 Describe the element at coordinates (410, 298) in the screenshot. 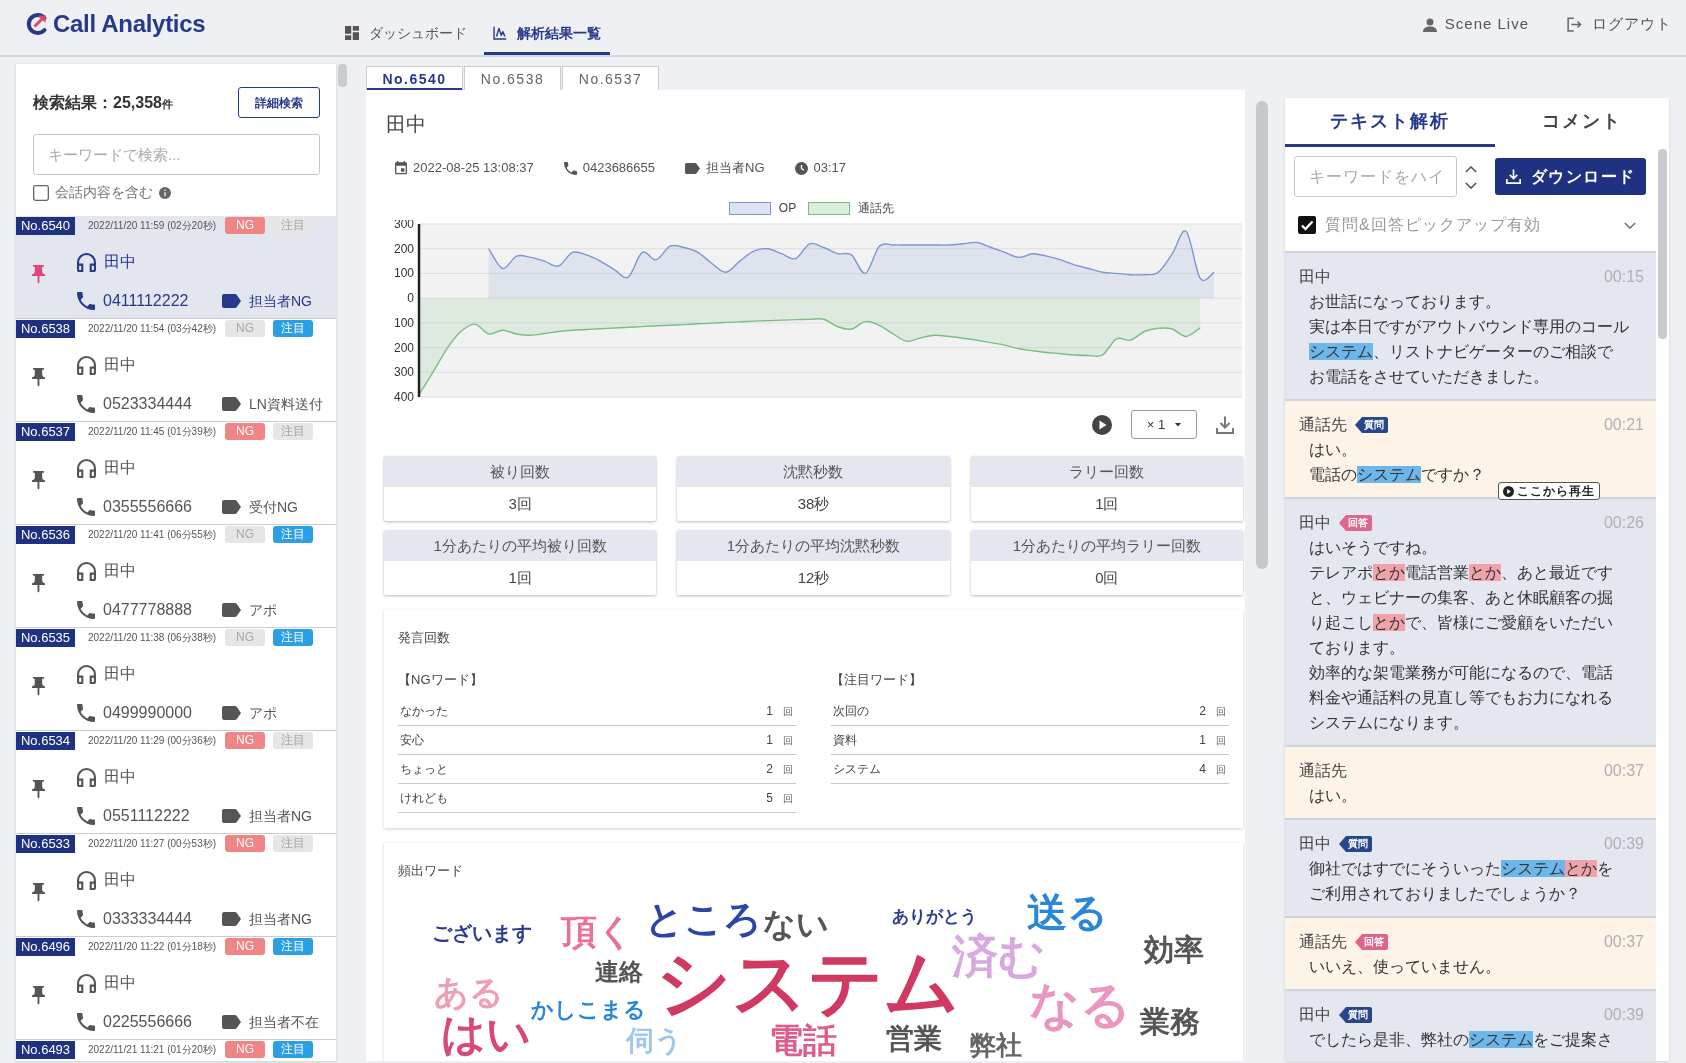

I see `y-tick-label: 0` at that location.